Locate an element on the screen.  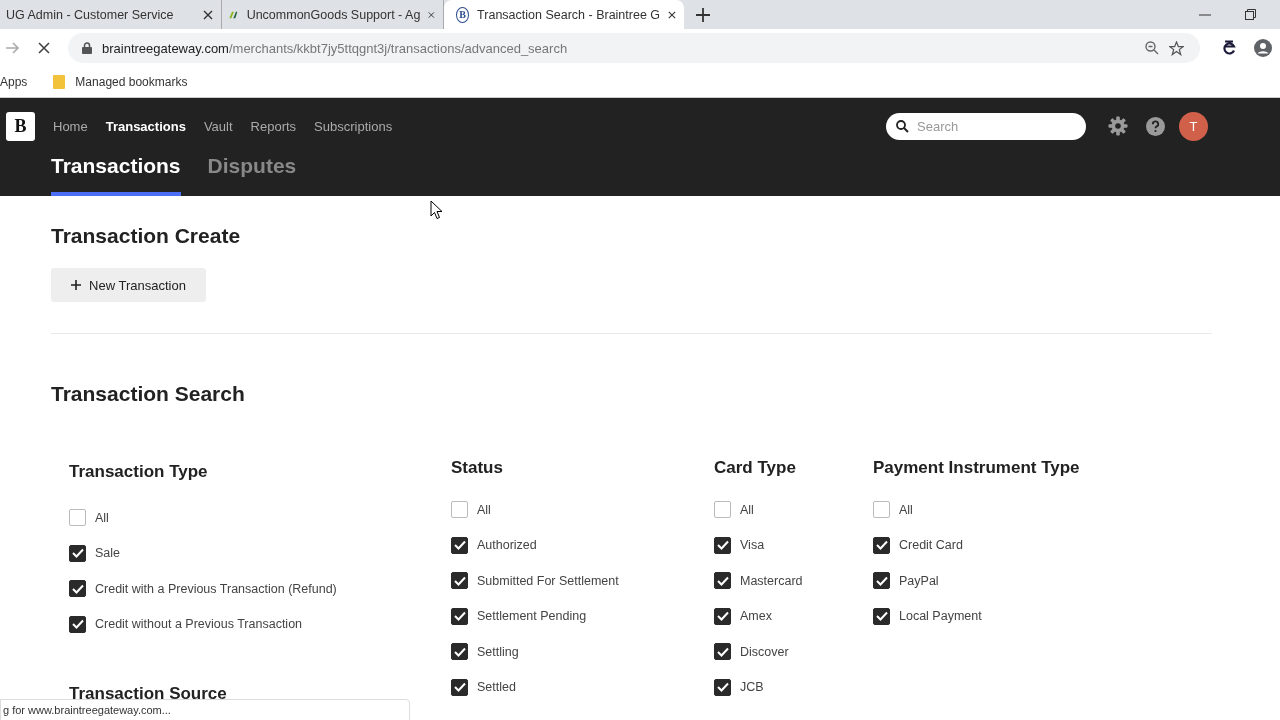
checkbox-label: Settlement Pending is located at coordinates (532, 616).